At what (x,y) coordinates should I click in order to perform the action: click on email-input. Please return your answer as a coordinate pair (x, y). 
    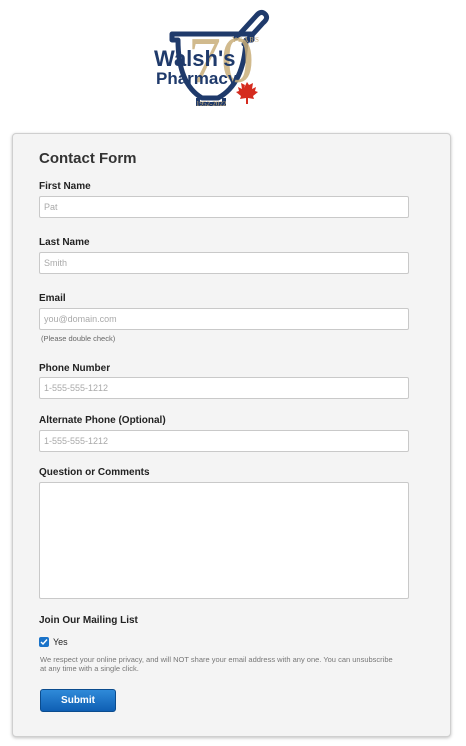
    Looking at the image, I should click on (224, 319).